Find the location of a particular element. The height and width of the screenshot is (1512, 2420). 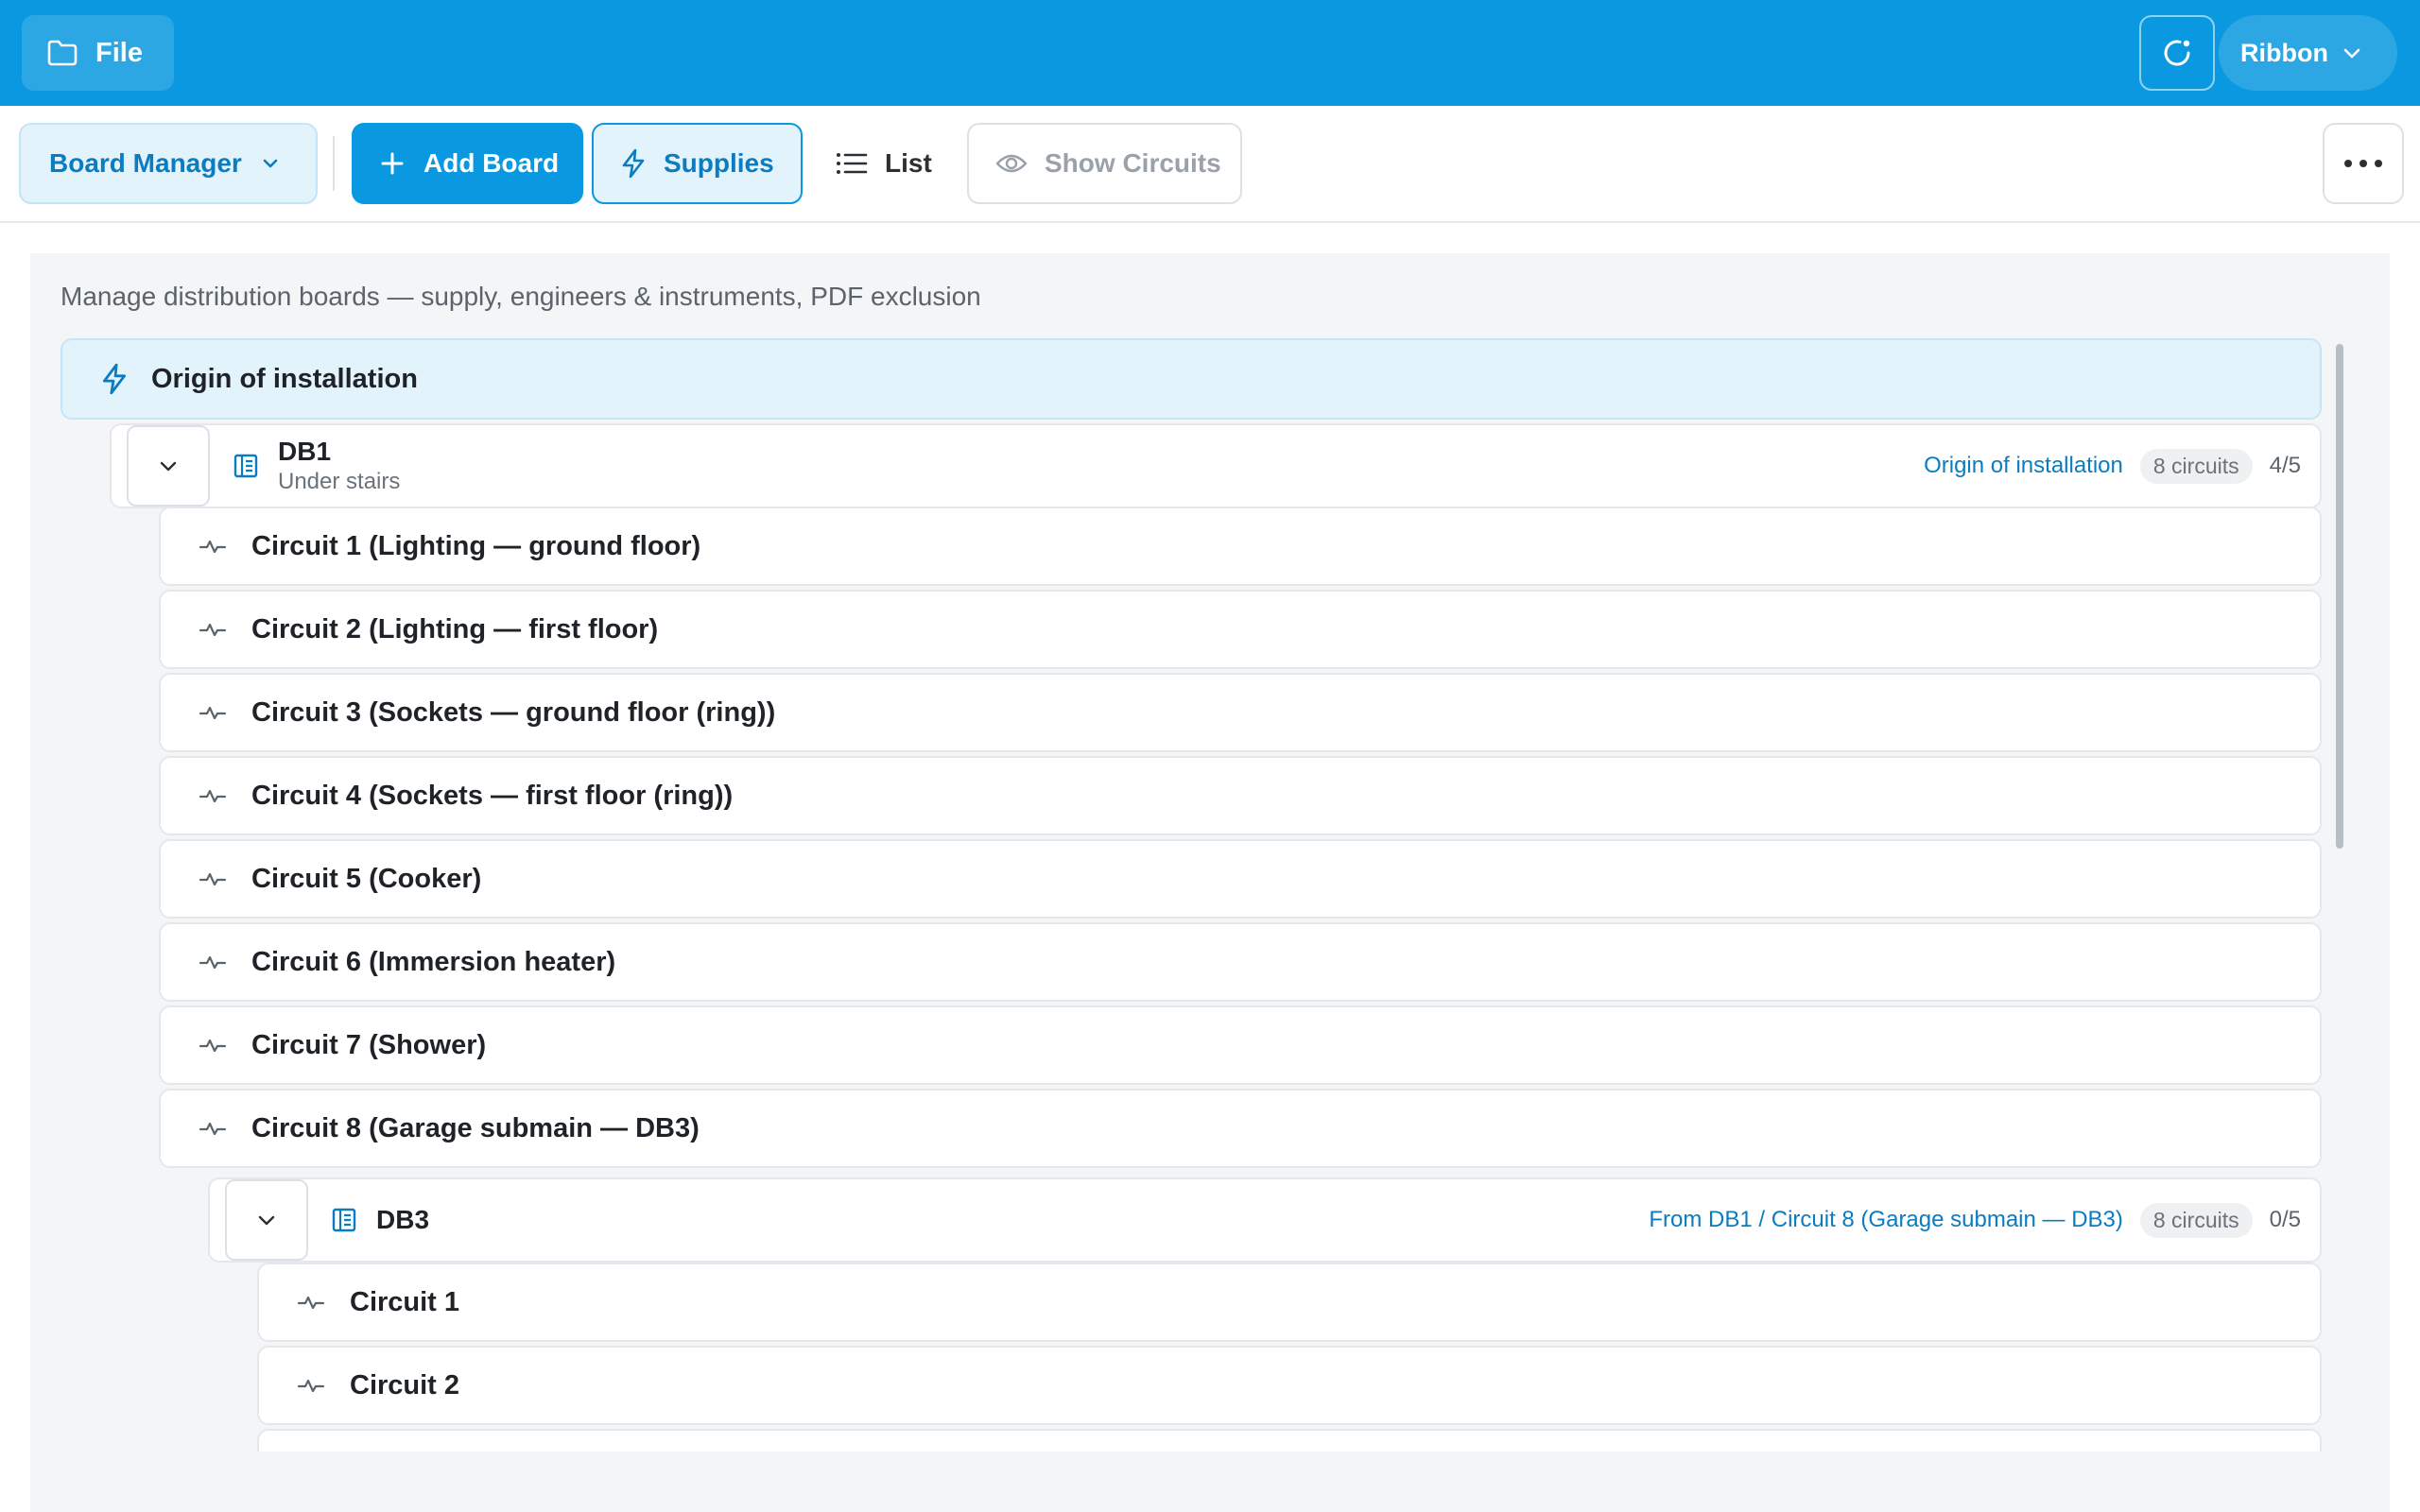

plus-icon is located at coordinates (392, 163).